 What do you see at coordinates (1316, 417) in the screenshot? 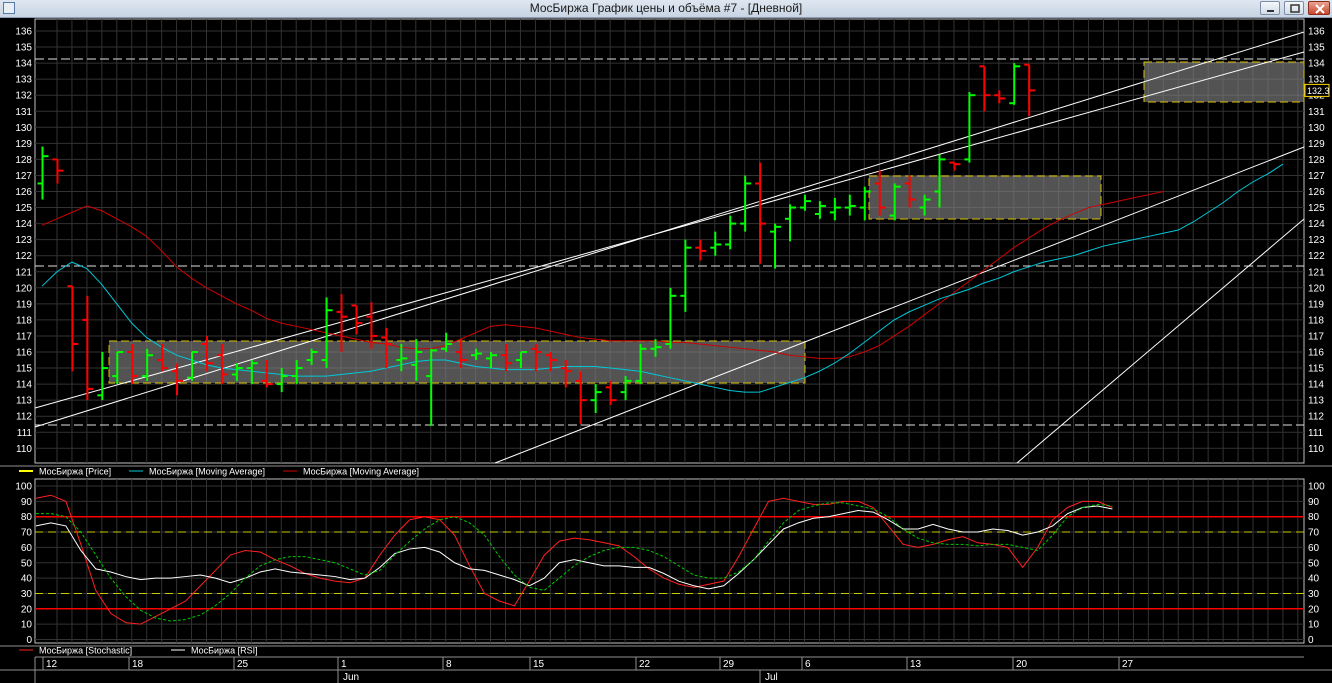
I see `y-tick-label-right: 112` at bounding box center [1316, 417].